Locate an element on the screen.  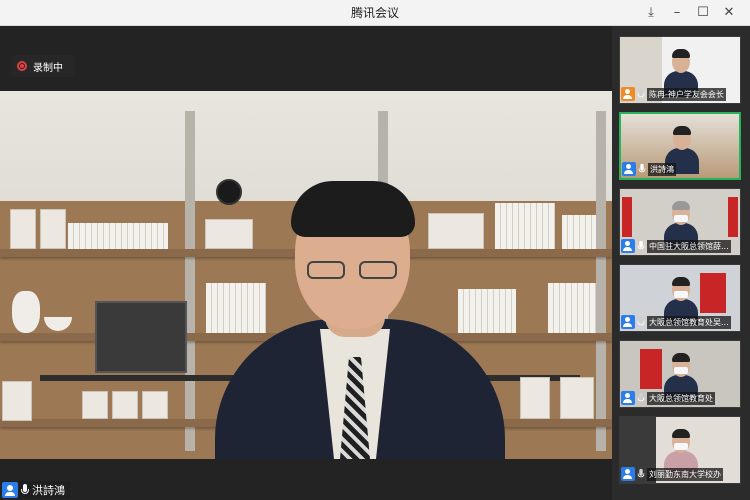
minimize-icon: – is located at coordinates (677, 13).